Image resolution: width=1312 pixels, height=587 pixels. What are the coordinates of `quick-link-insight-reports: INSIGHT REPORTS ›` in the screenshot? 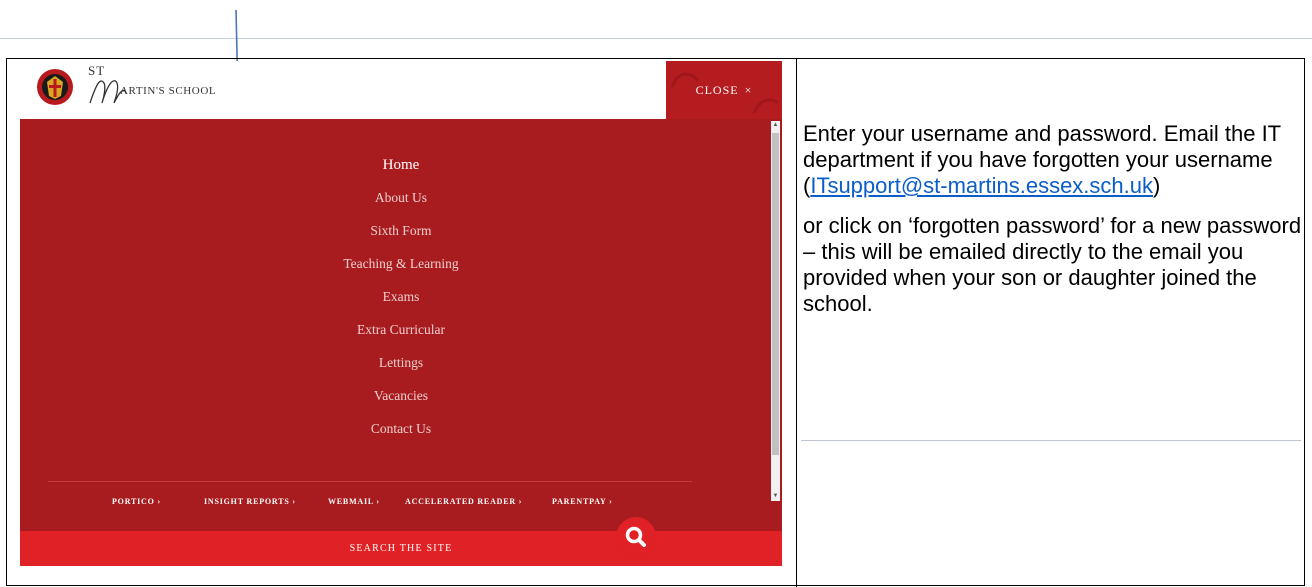 It's located at (250, 501).